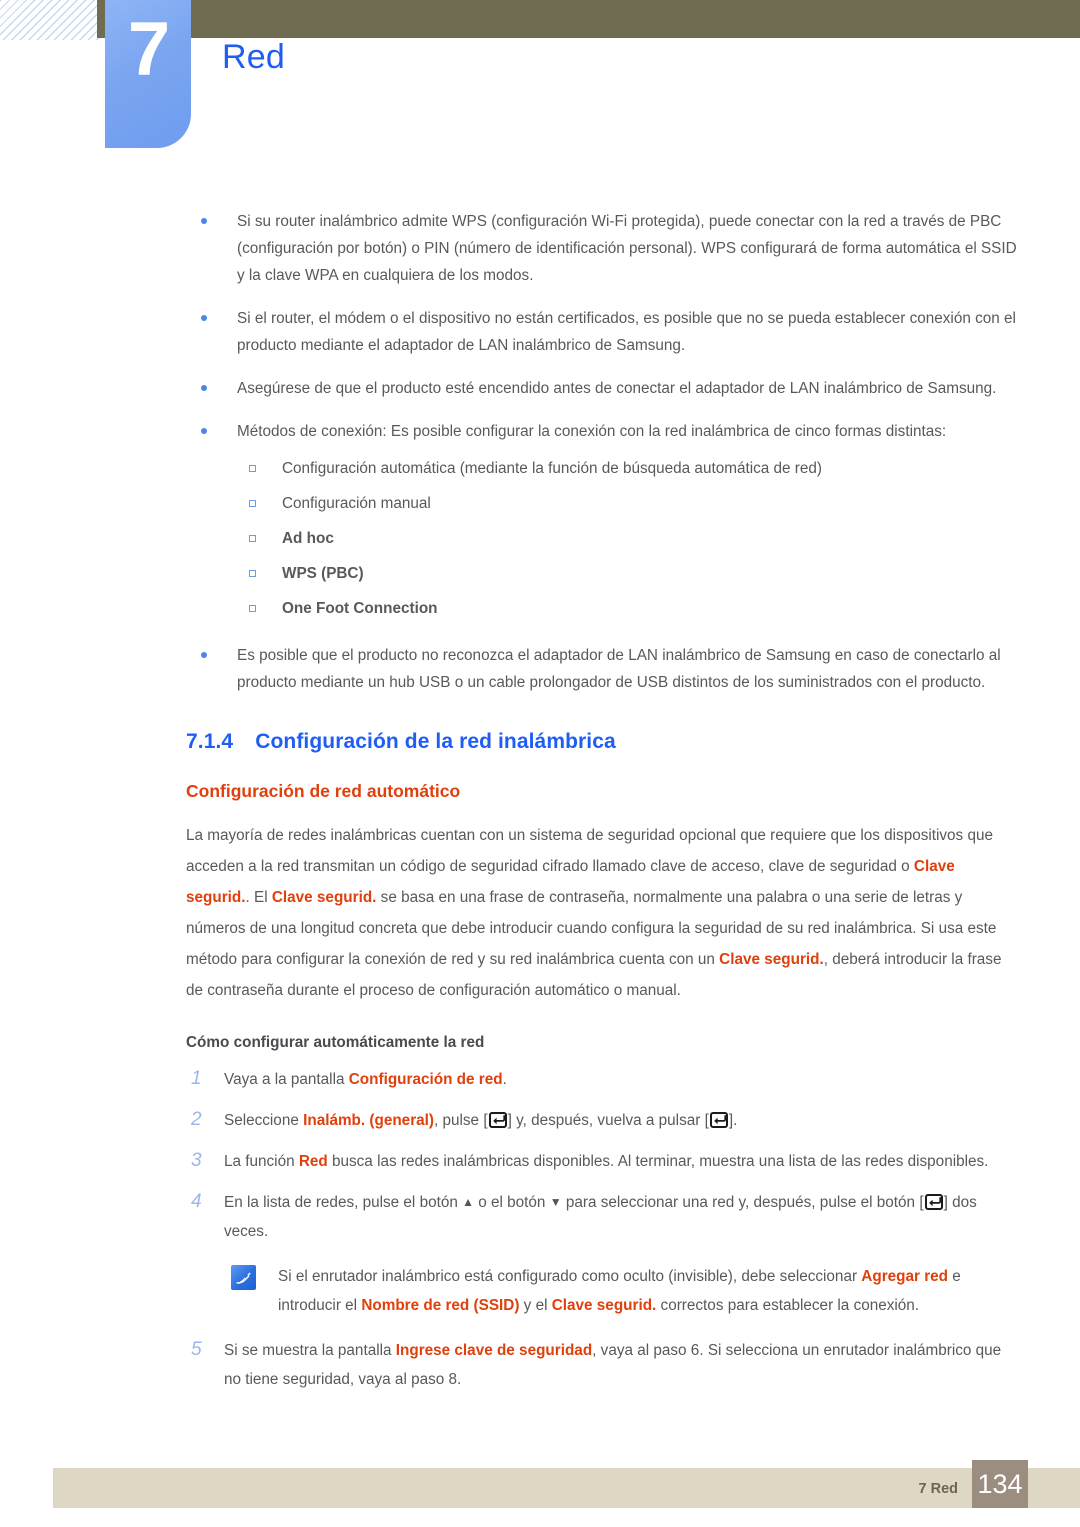 The height and width of the screenshot is (1527, 1080). I want to click on menu-inalamb-general: Inalámb. (general), so click(368, 1120).